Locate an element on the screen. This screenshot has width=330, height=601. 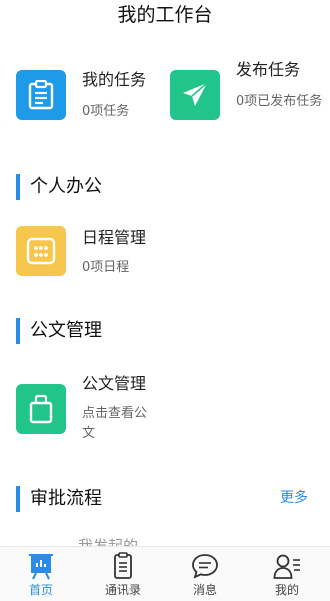
tab-label: 首页 is located at coordinates (40, 590).